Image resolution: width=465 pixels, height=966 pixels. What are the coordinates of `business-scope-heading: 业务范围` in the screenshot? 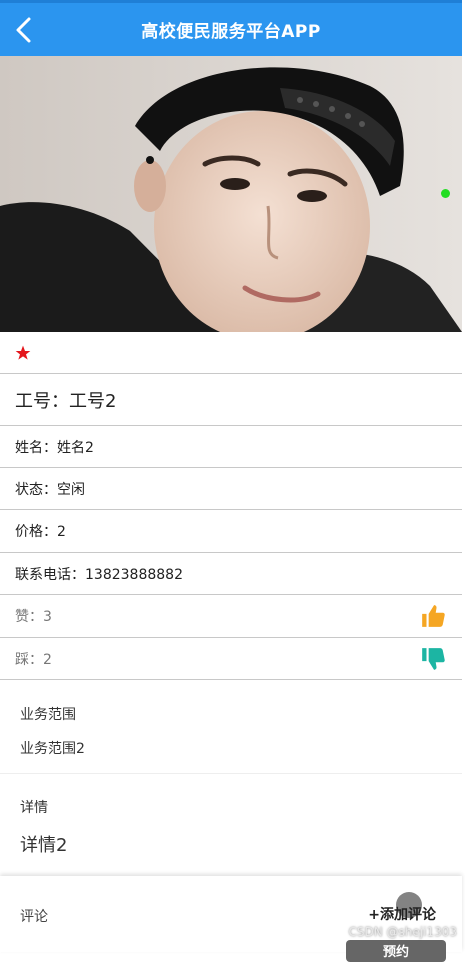 It's located at (48, 715).